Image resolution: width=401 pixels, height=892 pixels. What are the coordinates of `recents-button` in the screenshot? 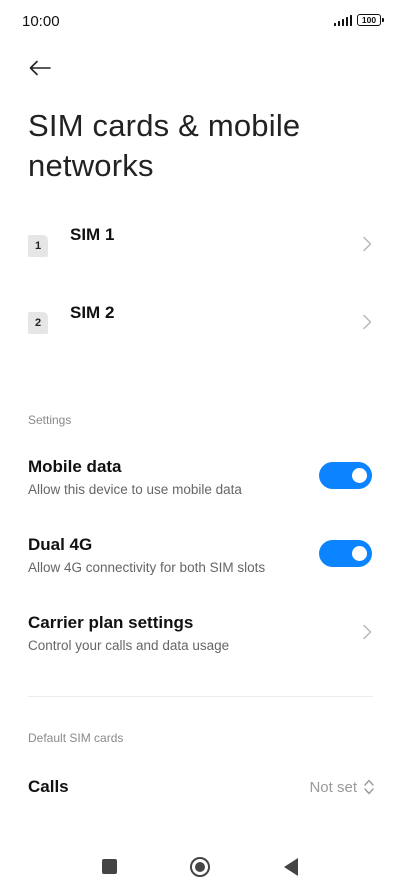 It's located at (109, 866).